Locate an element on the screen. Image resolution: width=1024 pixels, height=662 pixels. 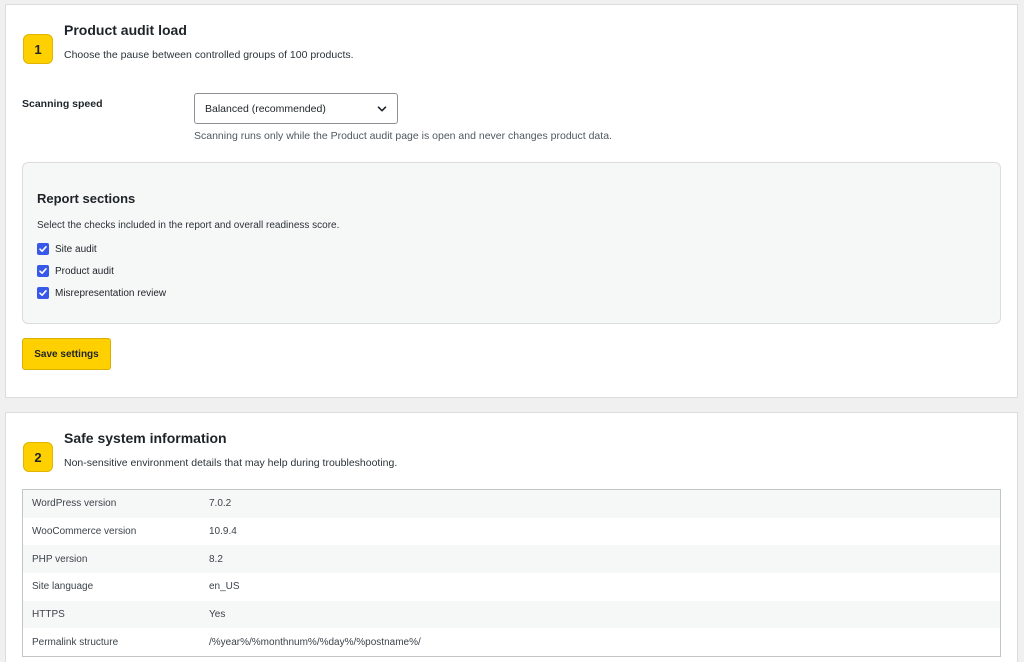
table-row: WooCommerce version 10.9.4 is located at coordinates (511, 531).